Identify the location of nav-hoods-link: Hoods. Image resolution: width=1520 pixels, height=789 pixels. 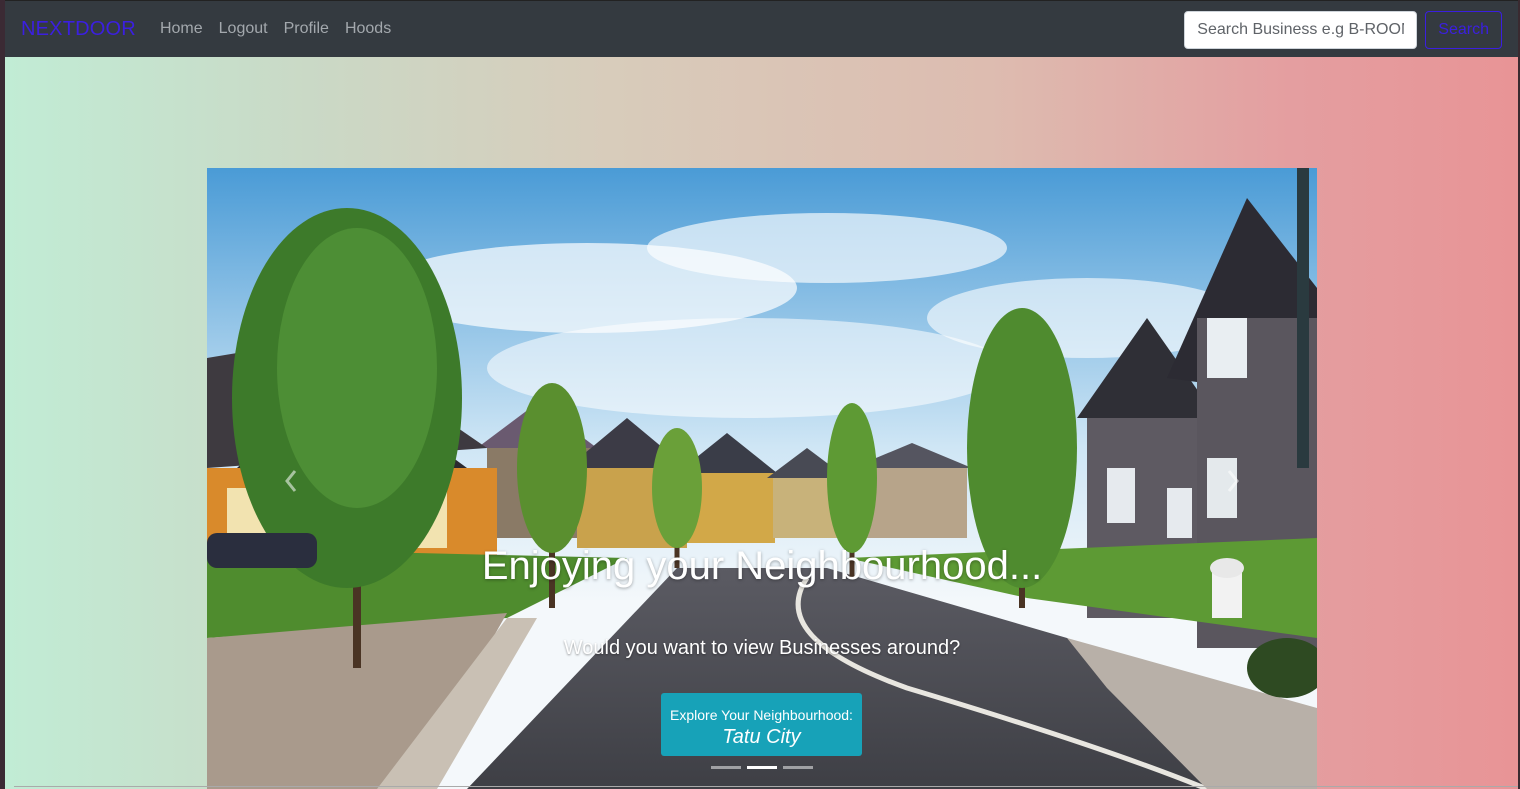
(368, 29).